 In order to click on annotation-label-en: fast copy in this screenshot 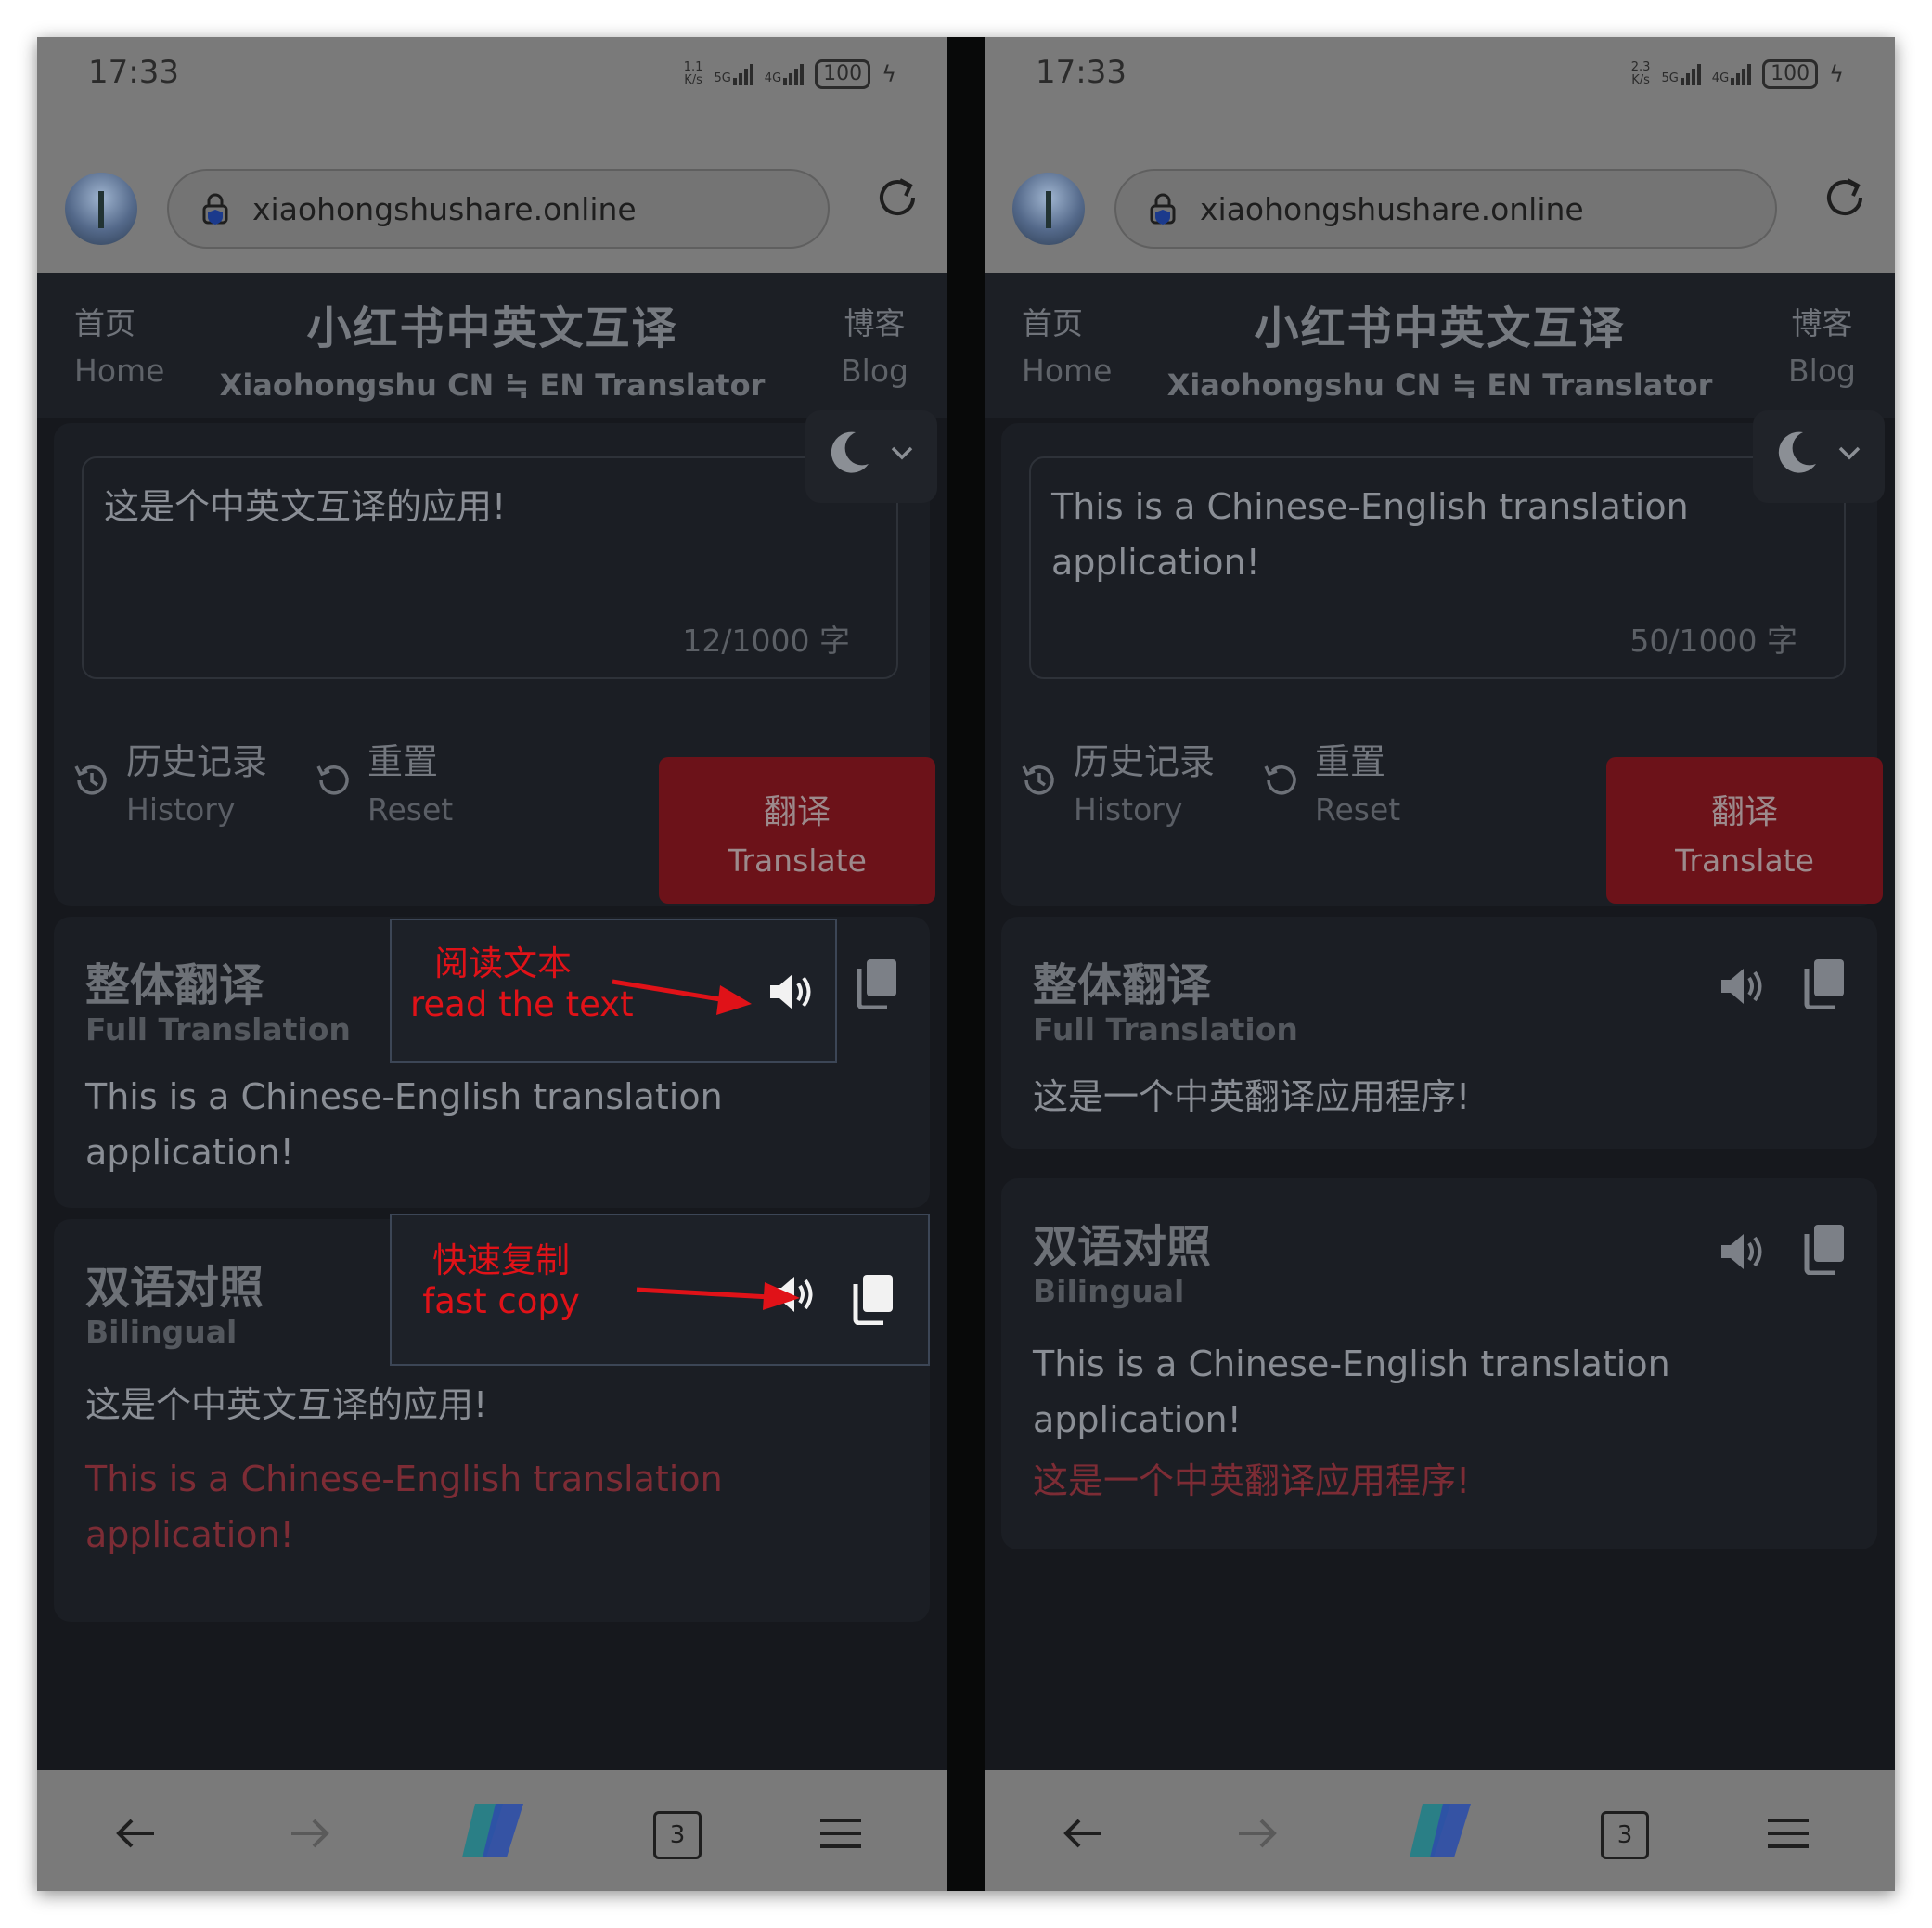, I will do `click(501, 1301)`.